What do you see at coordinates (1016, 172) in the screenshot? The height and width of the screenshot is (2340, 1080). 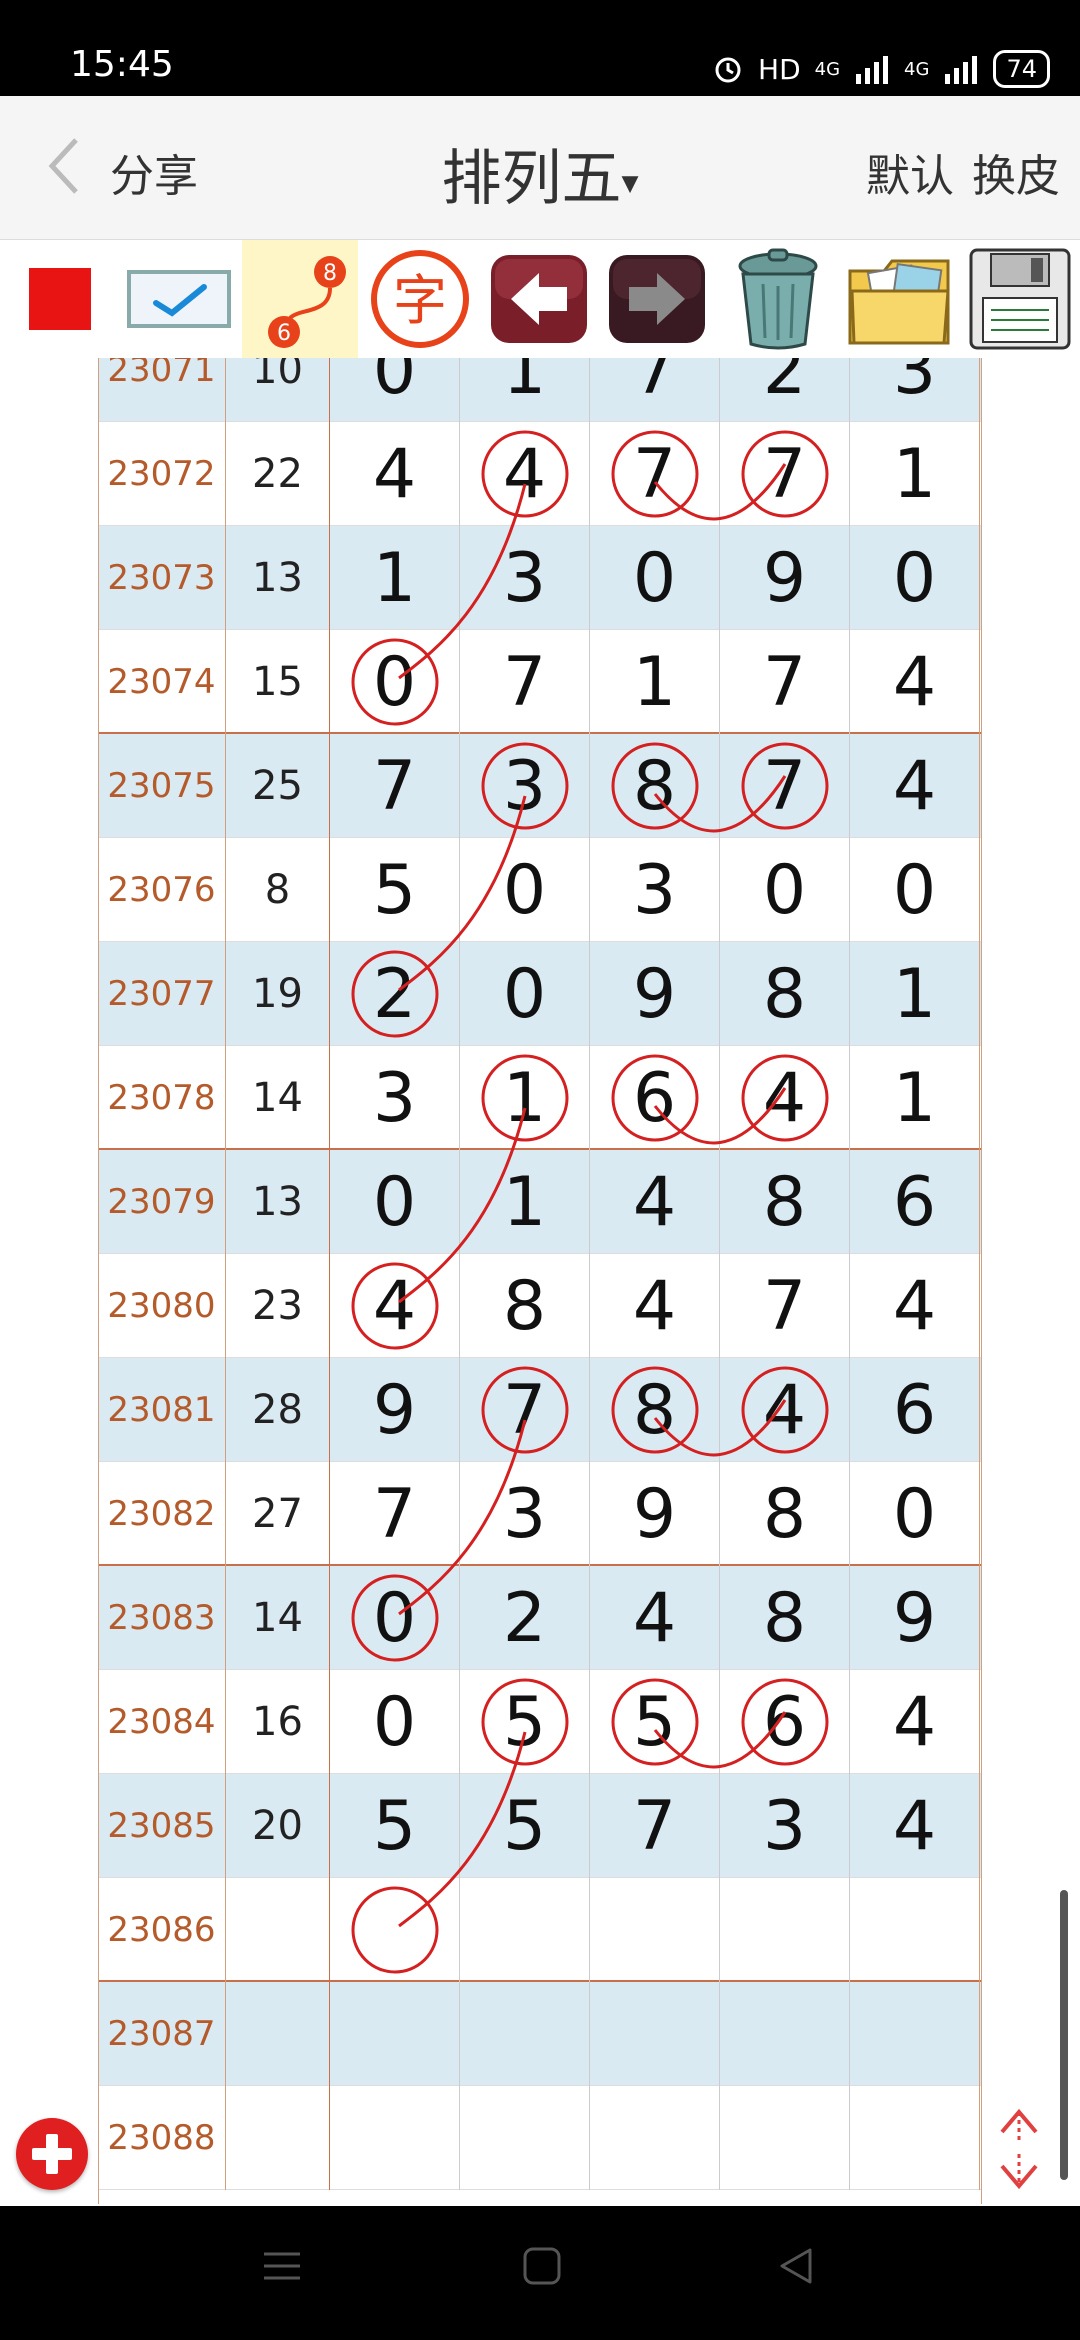 I see `change-skin-button: 换皮` at bounding box center [1016, 172].